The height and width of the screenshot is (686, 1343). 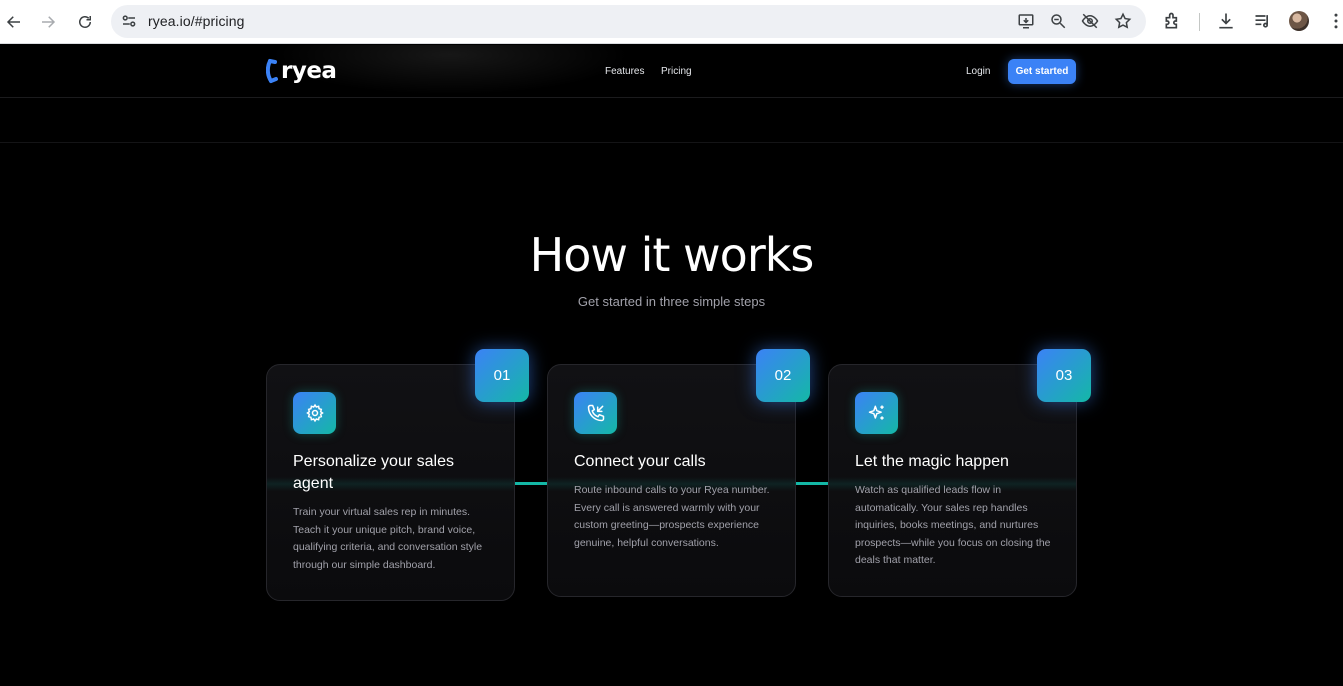 I want to click on brand-name: ryea, so click(x=309, y=71).